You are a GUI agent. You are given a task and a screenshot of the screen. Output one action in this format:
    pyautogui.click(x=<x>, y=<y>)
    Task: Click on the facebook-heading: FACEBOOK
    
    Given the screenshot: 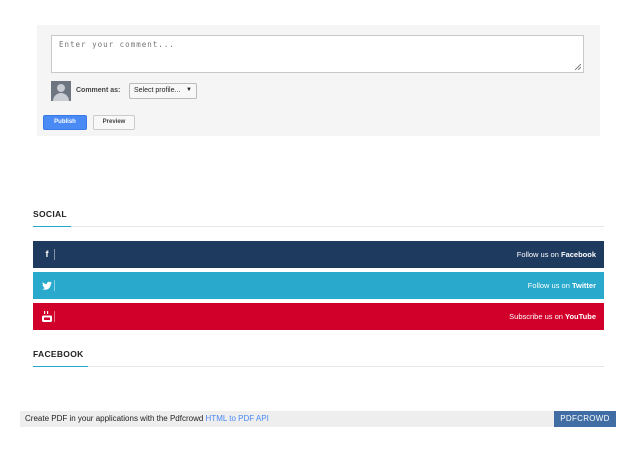 What is the action you would take?
    pyautogui.click(x=58, y=354)
    